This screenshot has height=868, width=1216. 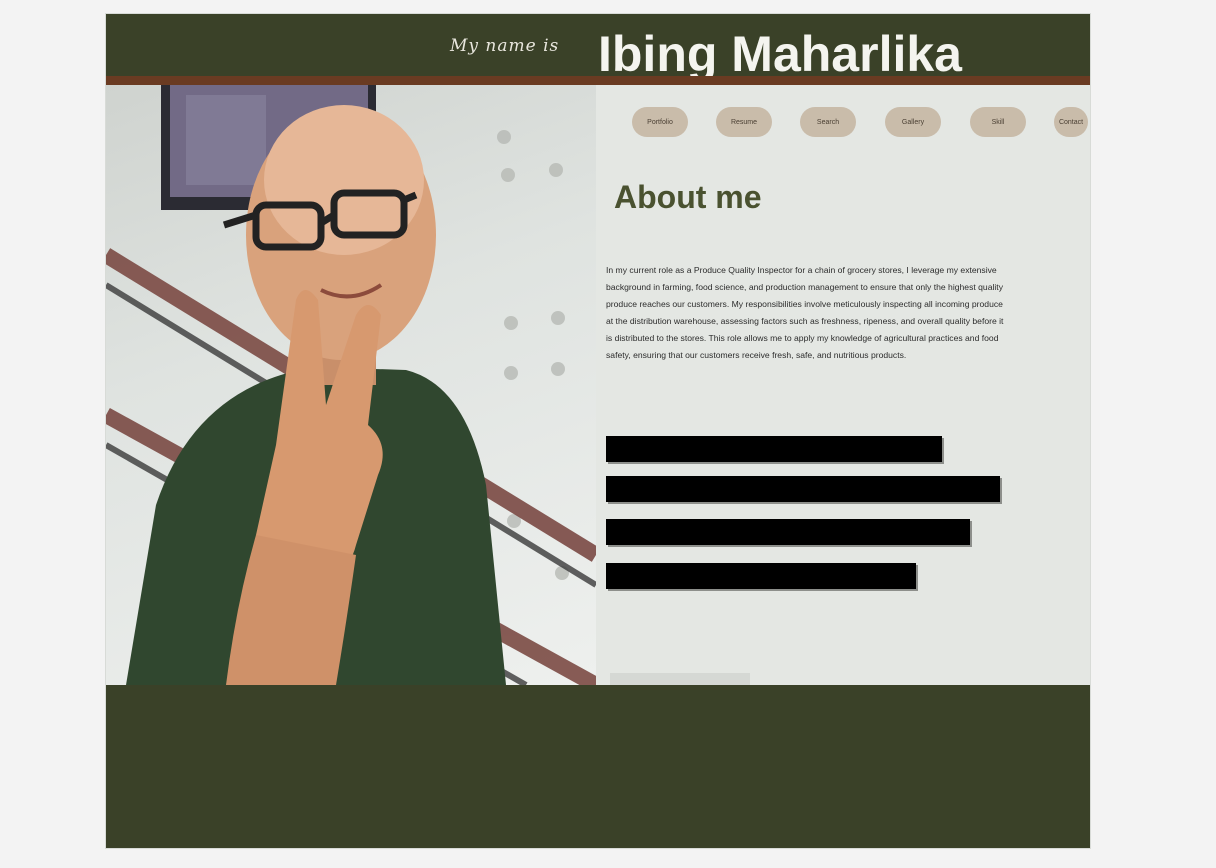 What do you see at coordinates (680, 679) in the screenshot?
I see `faded-button` at bounding box center [680, 679].